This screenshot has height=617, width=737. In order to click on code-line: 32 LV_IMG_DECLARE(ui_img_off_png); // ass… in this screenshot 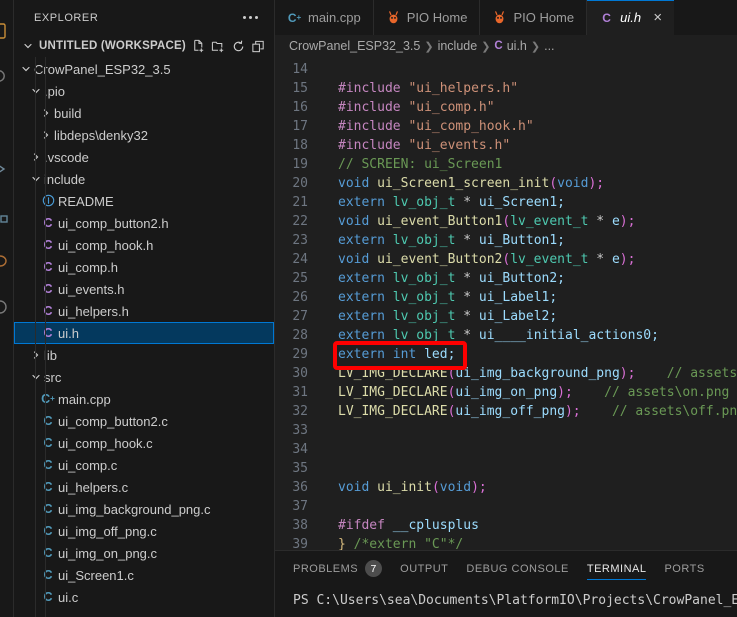, I will do `click(506, 411)`.